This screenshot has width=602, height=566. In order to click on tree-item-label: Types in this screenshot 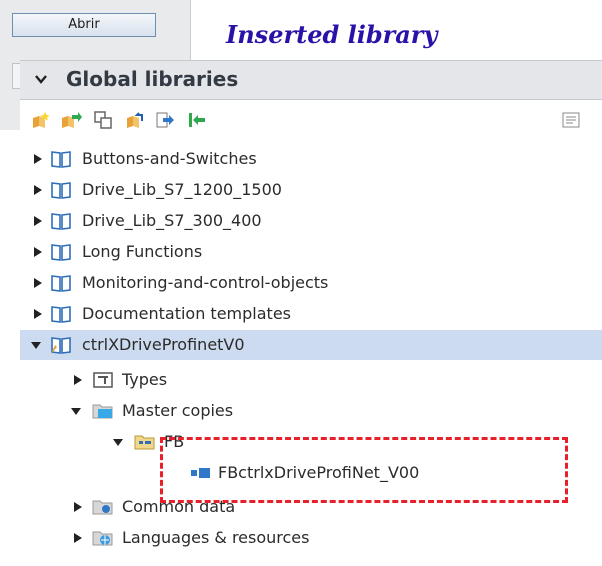, I will do `click(145, 379)`.